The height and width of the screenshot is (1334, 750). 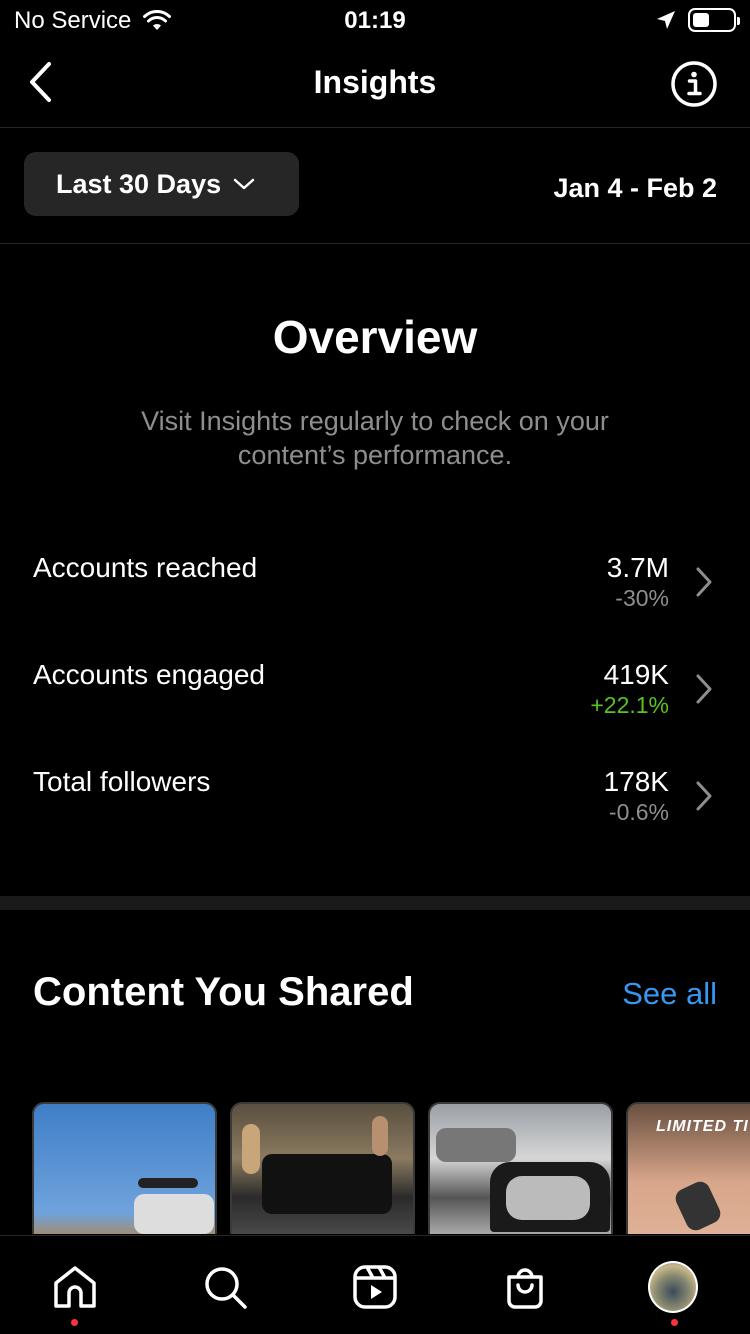 What do you see at coordinates (375, 704) in the screenshot?
I see `metric-row-accounts-engaged: Accounts engaged 419K +22.1%` at bounding box center [375, 704].